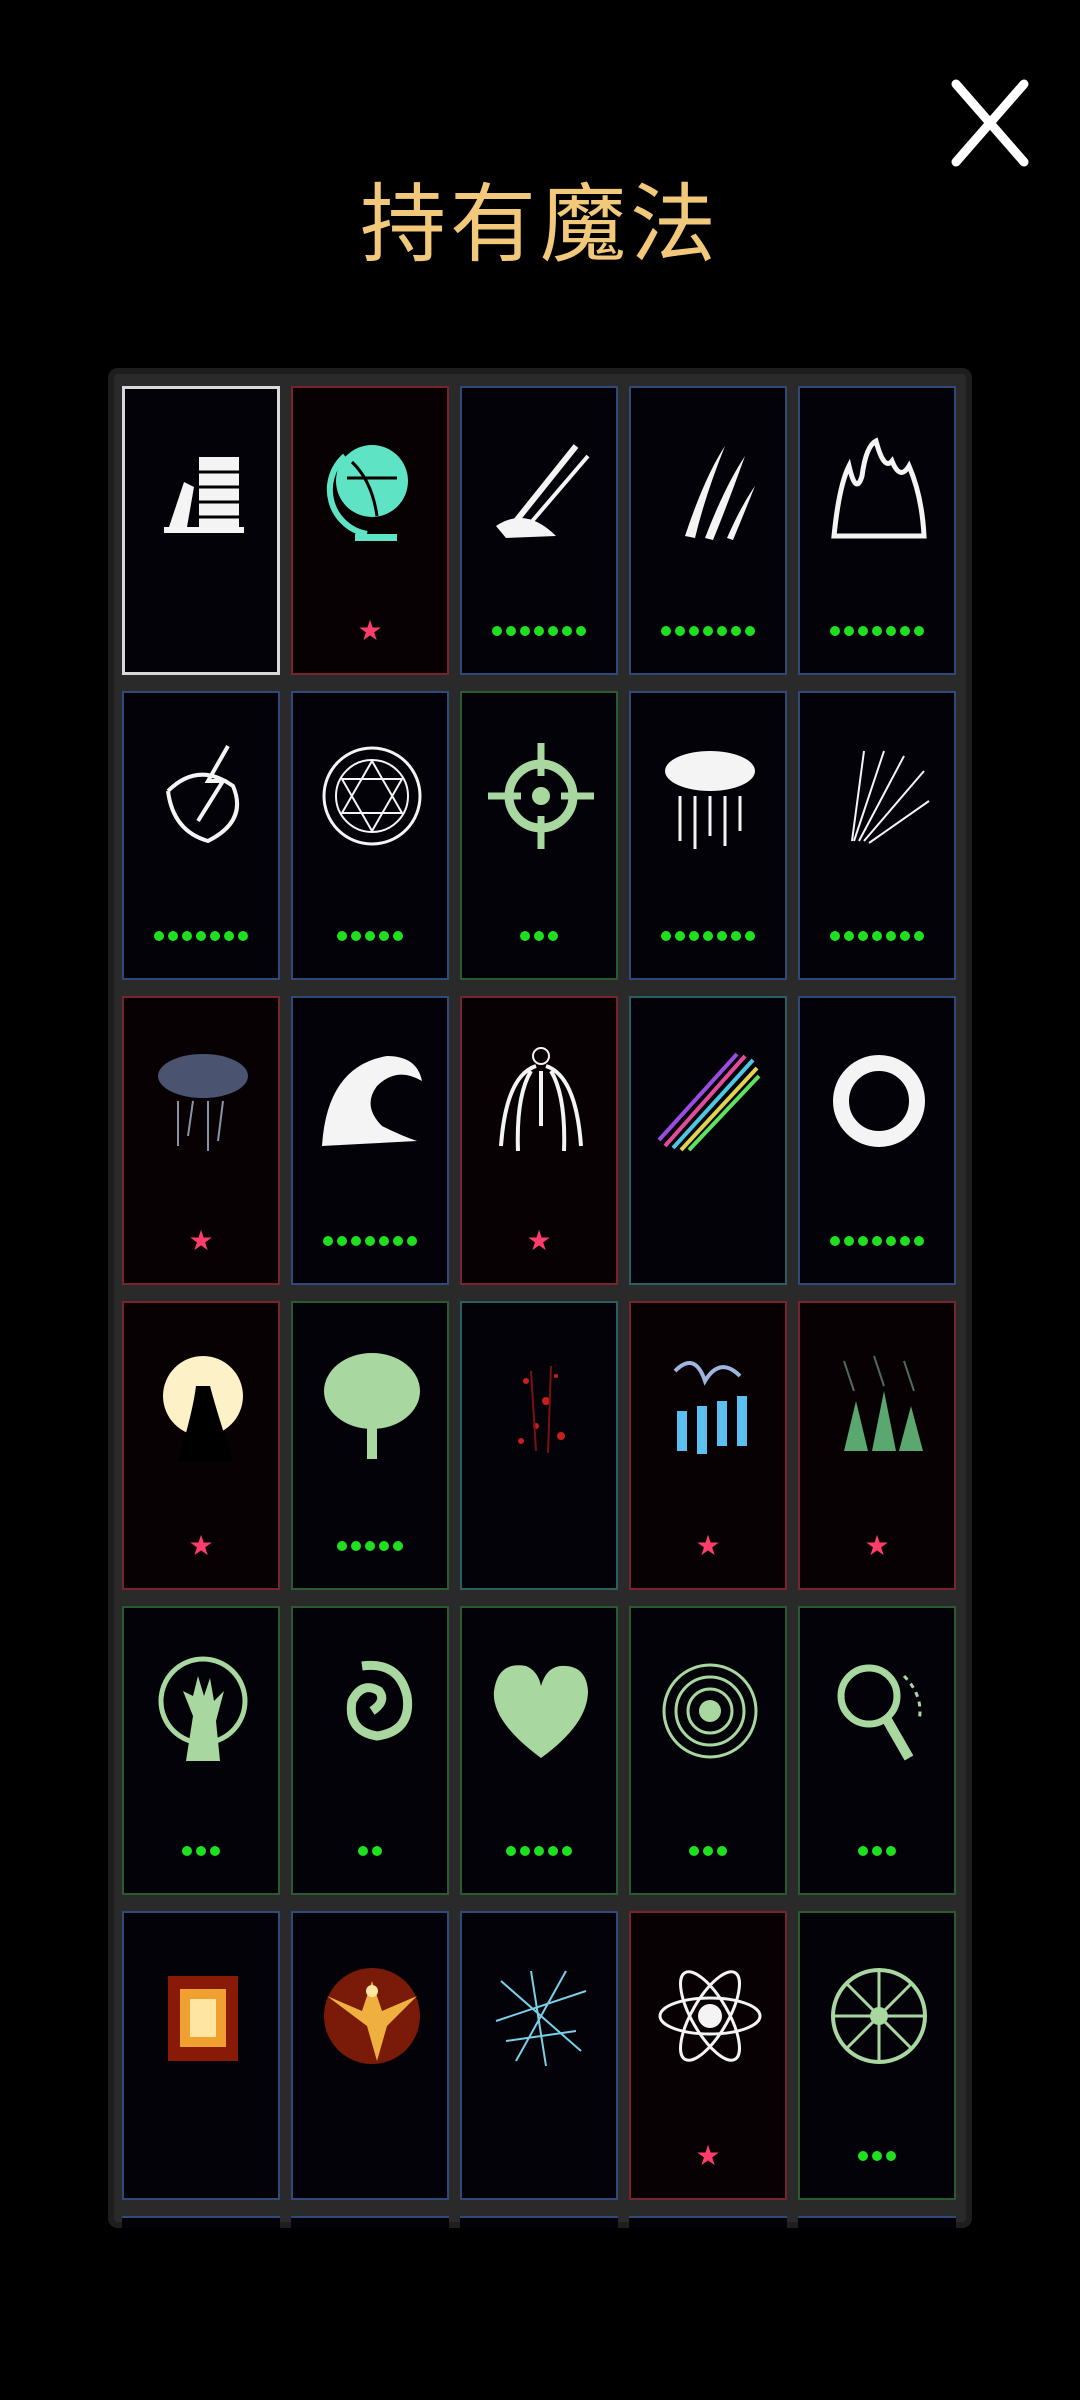  I want to click on light-rays-icon, so click(879, 796).